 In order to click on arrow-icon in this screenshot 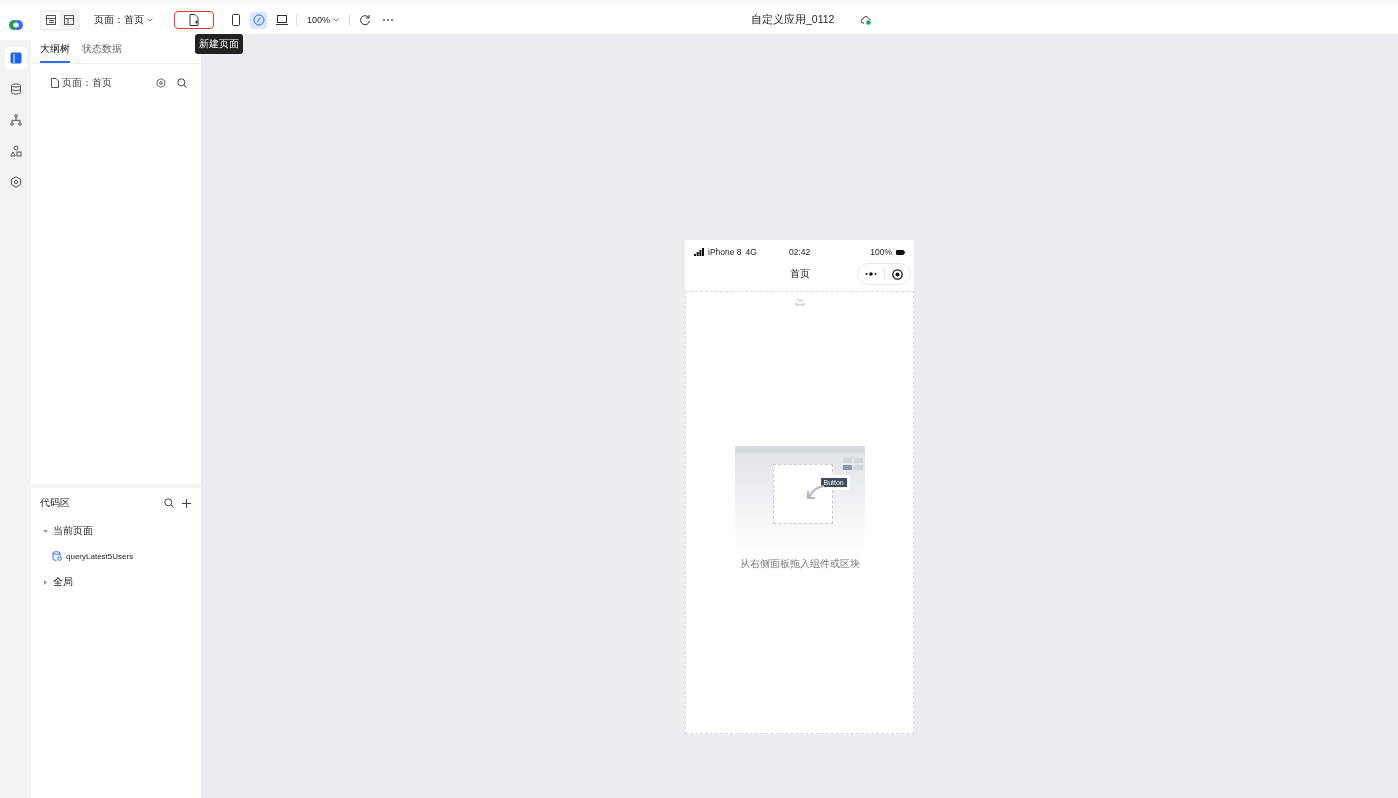, I will do `click(814, 492)`.